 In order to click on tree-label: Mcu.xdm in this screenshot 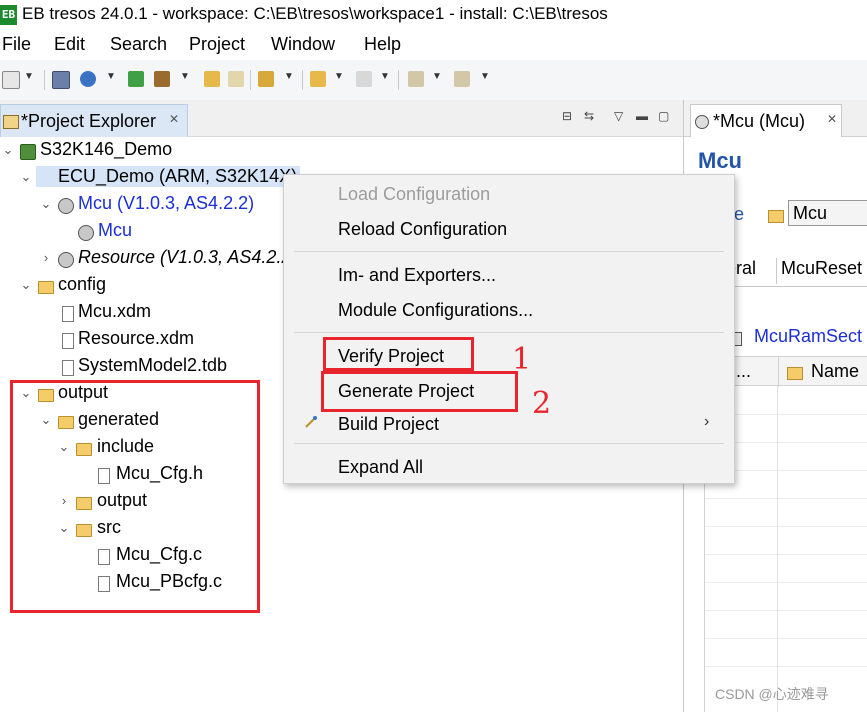, I will do `click(115, 311)`.